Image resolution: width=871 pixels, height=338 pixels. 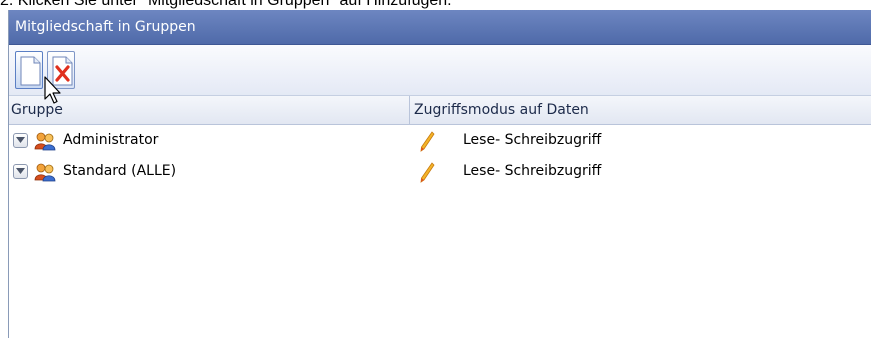 I want to click on group-name: Administrator, so click(x=111, y=140).